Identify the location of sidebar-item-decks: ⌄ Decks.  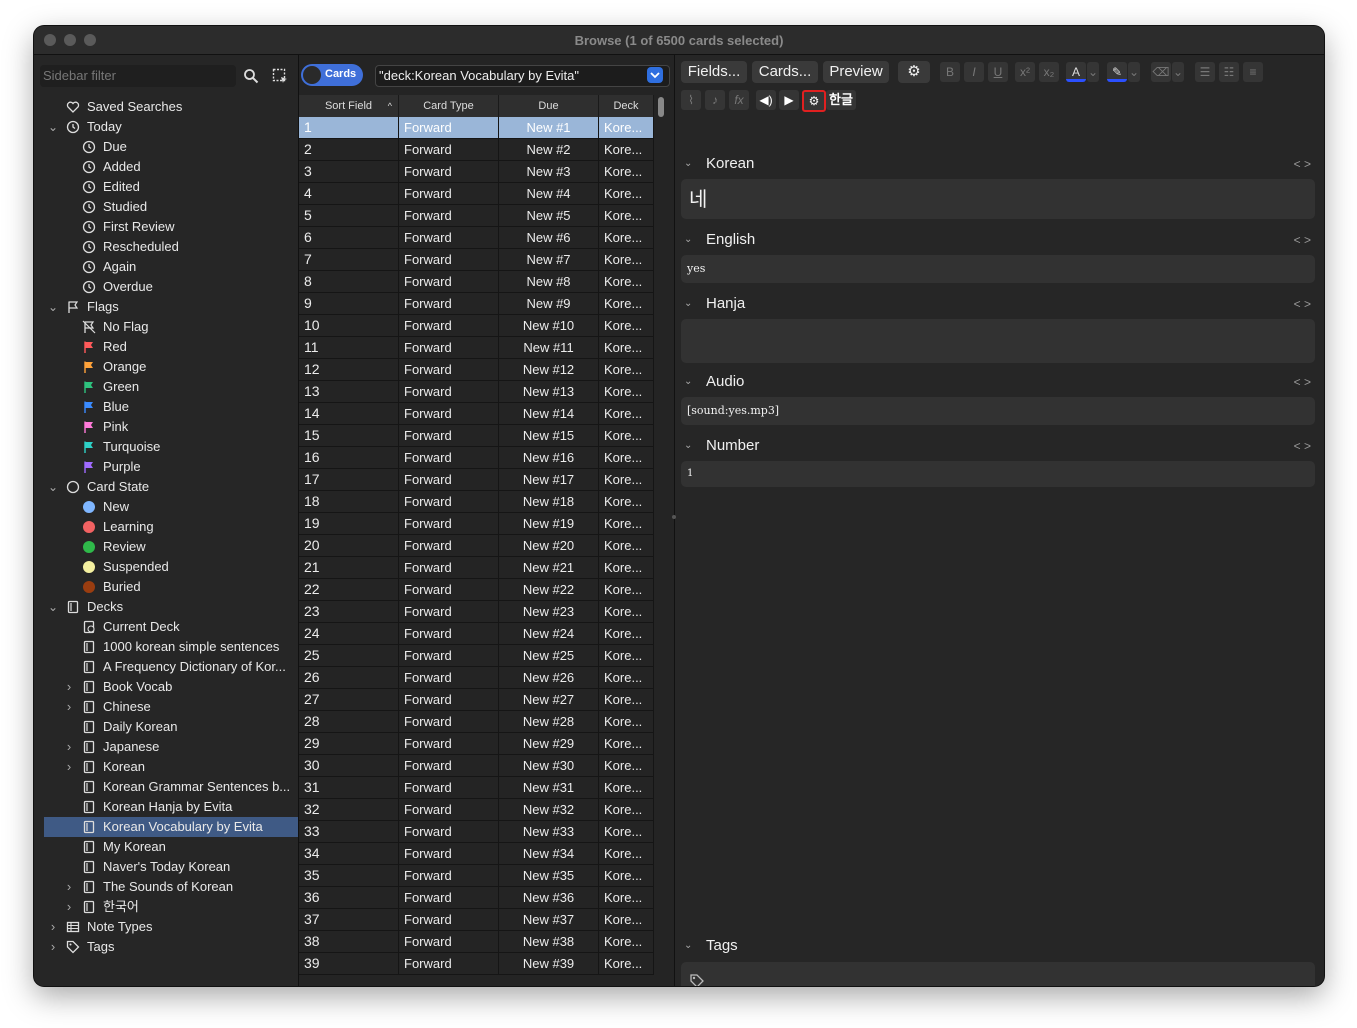
(171, 607).